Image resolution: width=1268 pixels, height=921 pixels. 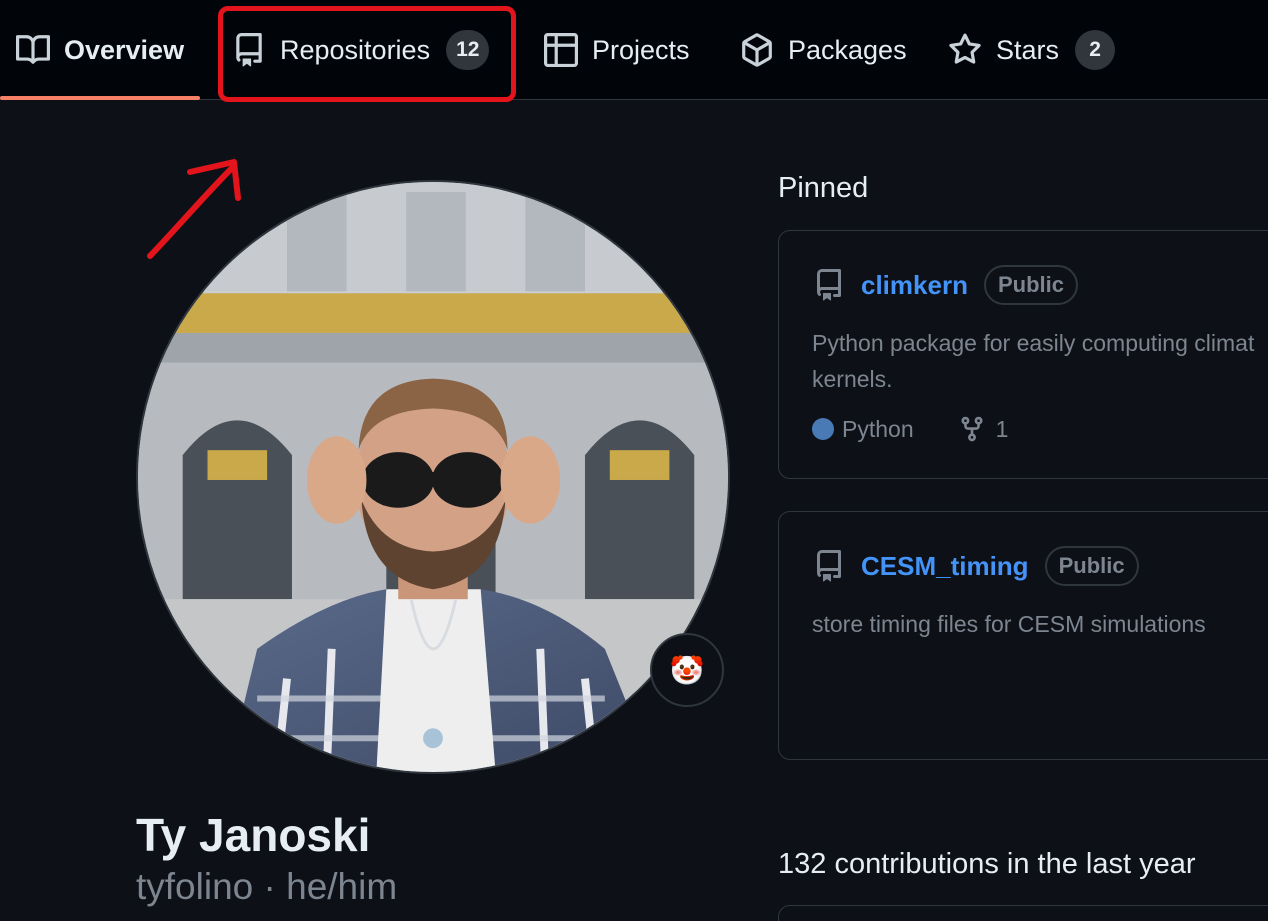 What do you see at coordinates (847, 49) in the screenshot?
I see `tab-packages-label: Packages` at bounding box center [847, 49].